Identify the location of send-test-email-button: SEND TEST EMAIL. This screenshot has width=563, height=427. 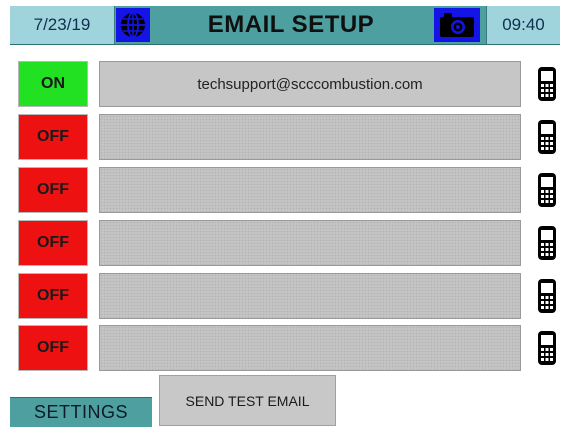
(247, 400).